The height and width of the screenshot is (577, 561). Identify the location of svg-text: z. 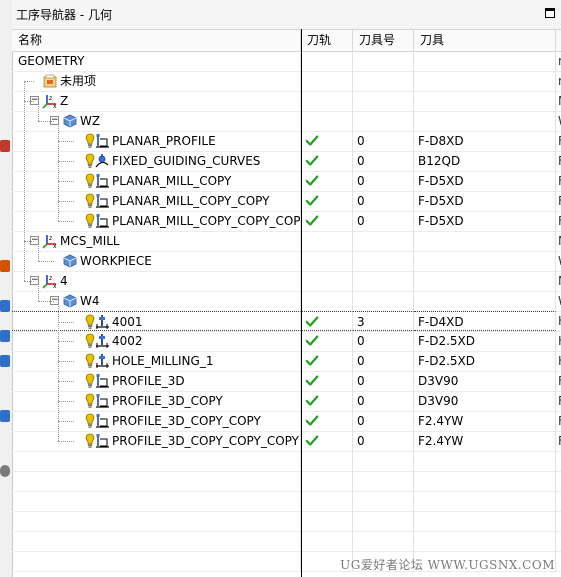
(50, 238).